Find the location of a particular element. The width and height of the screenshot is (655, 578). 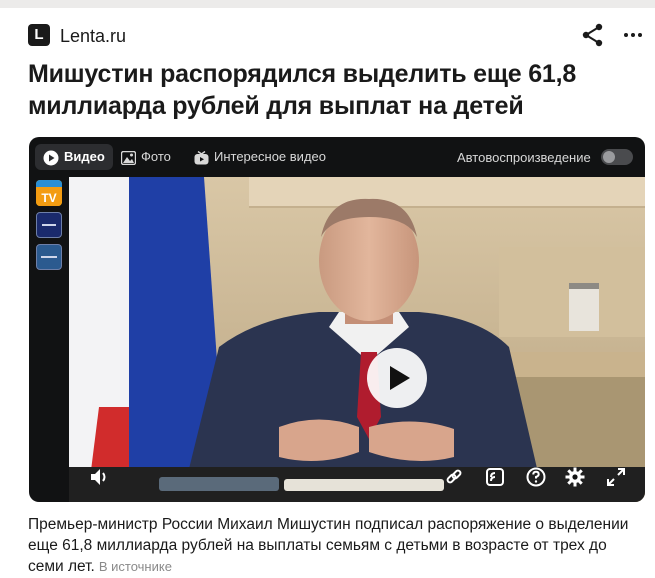

help-icon is located at coordinates (536, 477).